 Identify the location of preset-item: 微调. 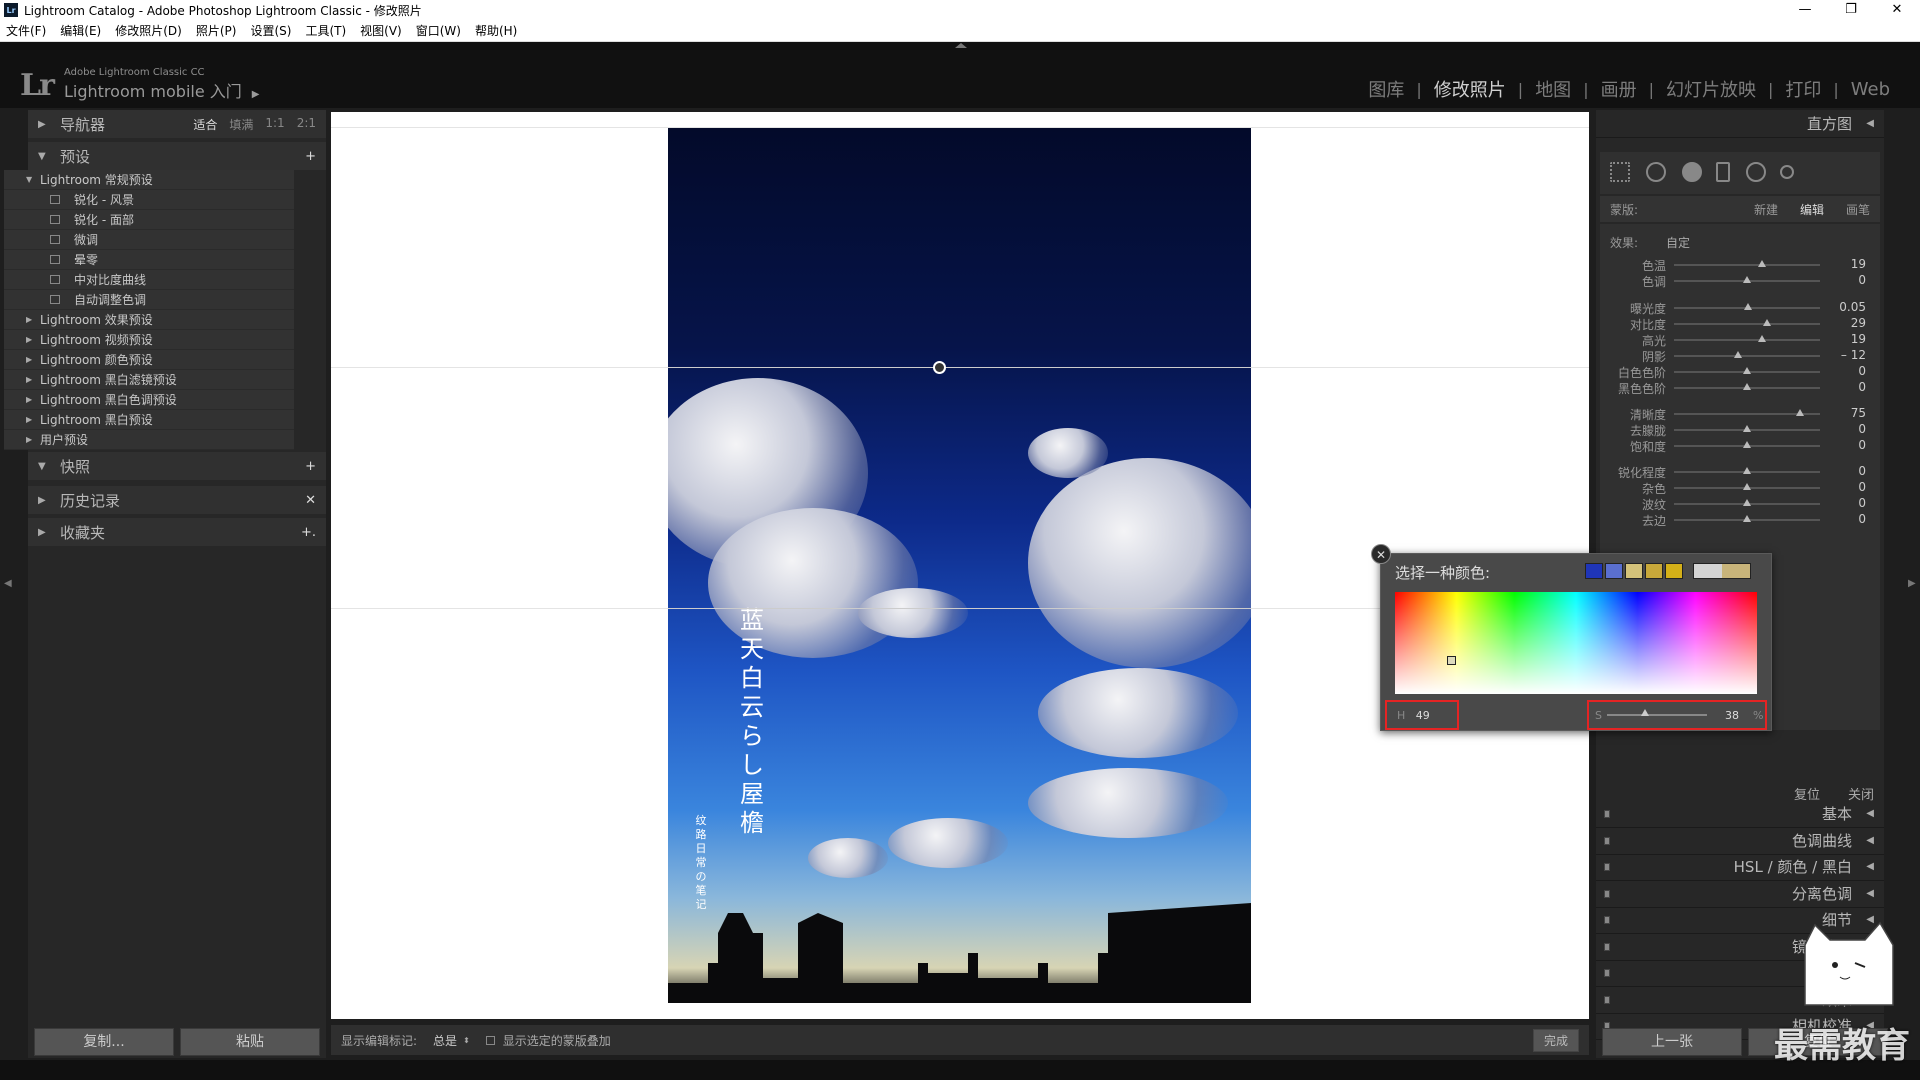
(149, 240).